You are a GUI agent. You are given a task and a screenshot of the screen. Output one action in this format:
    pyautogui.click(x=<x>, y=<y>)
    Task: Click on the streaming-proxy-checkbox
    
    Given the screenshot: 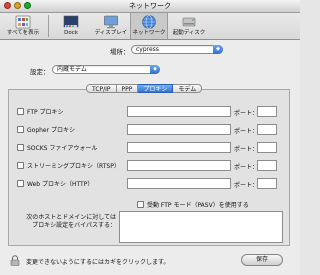 What is the action you would take?
    pyautogui.click(x=20, y=165)
    